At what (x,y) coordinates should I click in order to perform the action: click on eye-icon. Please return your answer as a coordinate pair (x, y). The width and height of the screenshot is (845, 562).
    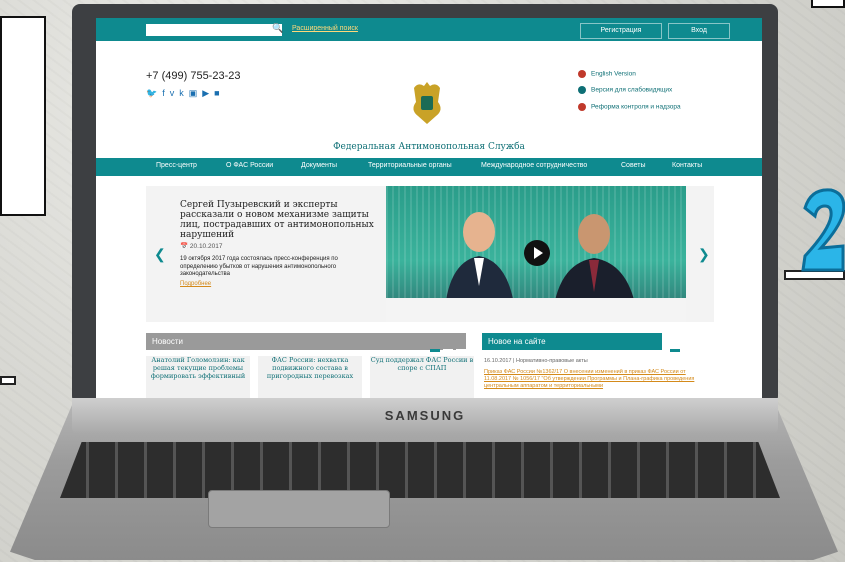
    Looking at the image, I should click on (582, 90).